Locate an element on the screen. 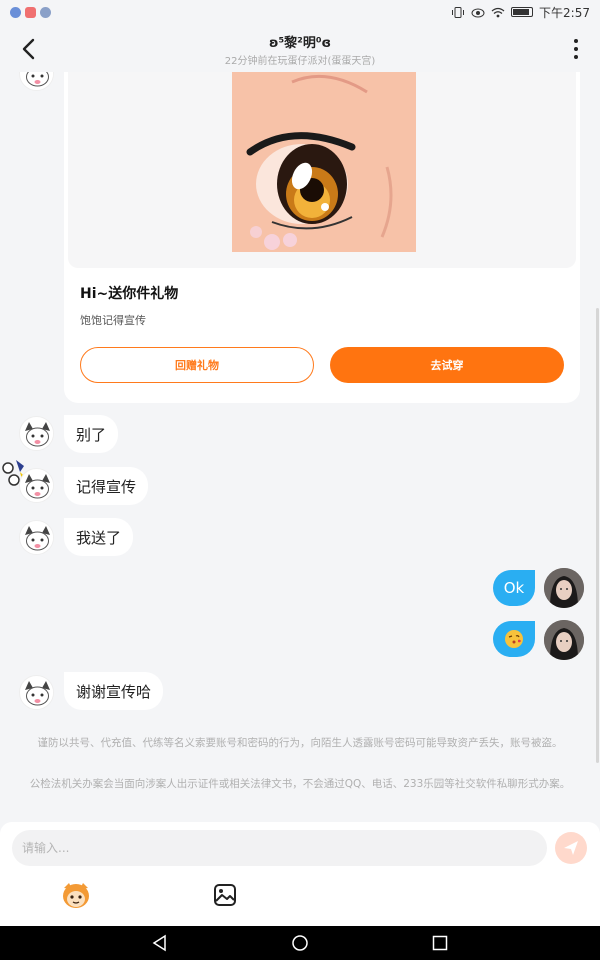  more-options-icon is located at coordinates (576, 49).